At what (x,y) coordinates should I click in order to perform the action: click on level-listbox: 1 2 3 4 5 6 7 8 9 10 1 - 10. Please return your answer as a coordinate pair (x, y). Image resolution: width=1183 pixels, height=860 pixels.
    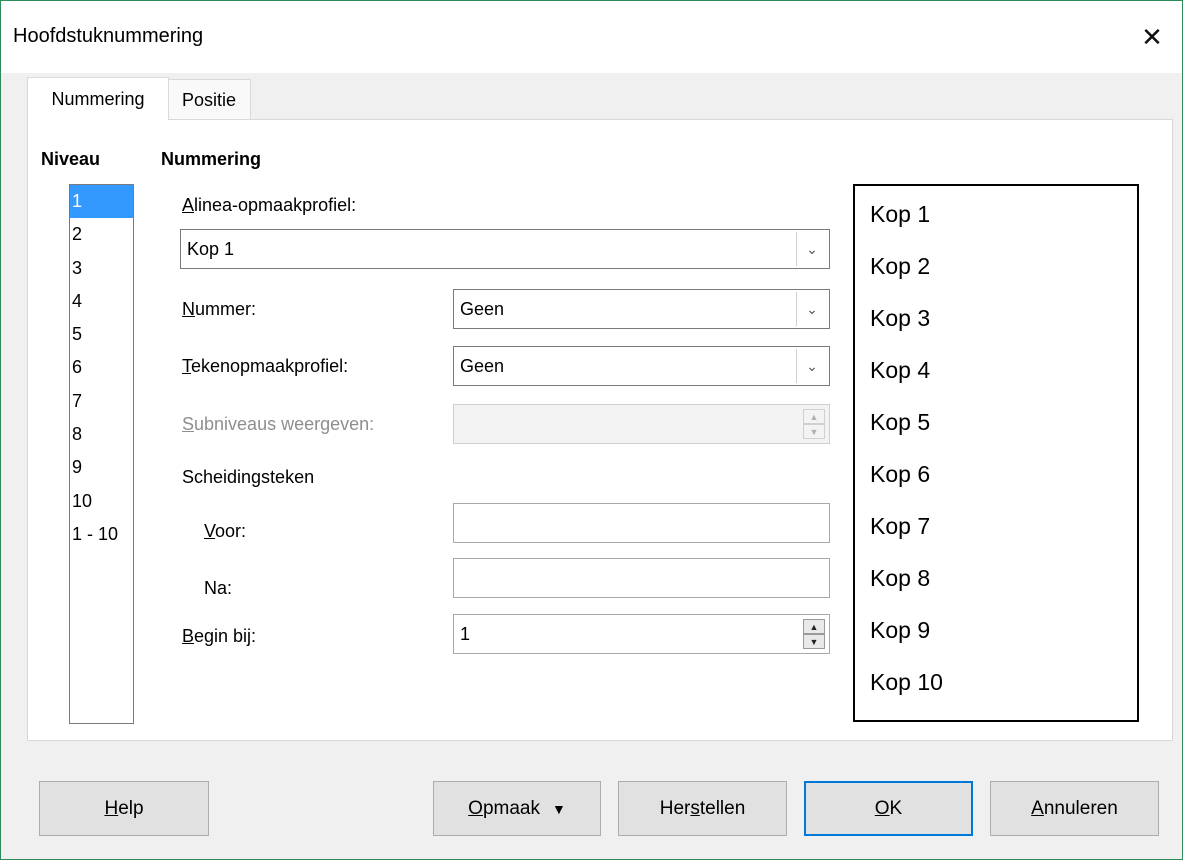
    Looking at the image, I should click on (101, 454).